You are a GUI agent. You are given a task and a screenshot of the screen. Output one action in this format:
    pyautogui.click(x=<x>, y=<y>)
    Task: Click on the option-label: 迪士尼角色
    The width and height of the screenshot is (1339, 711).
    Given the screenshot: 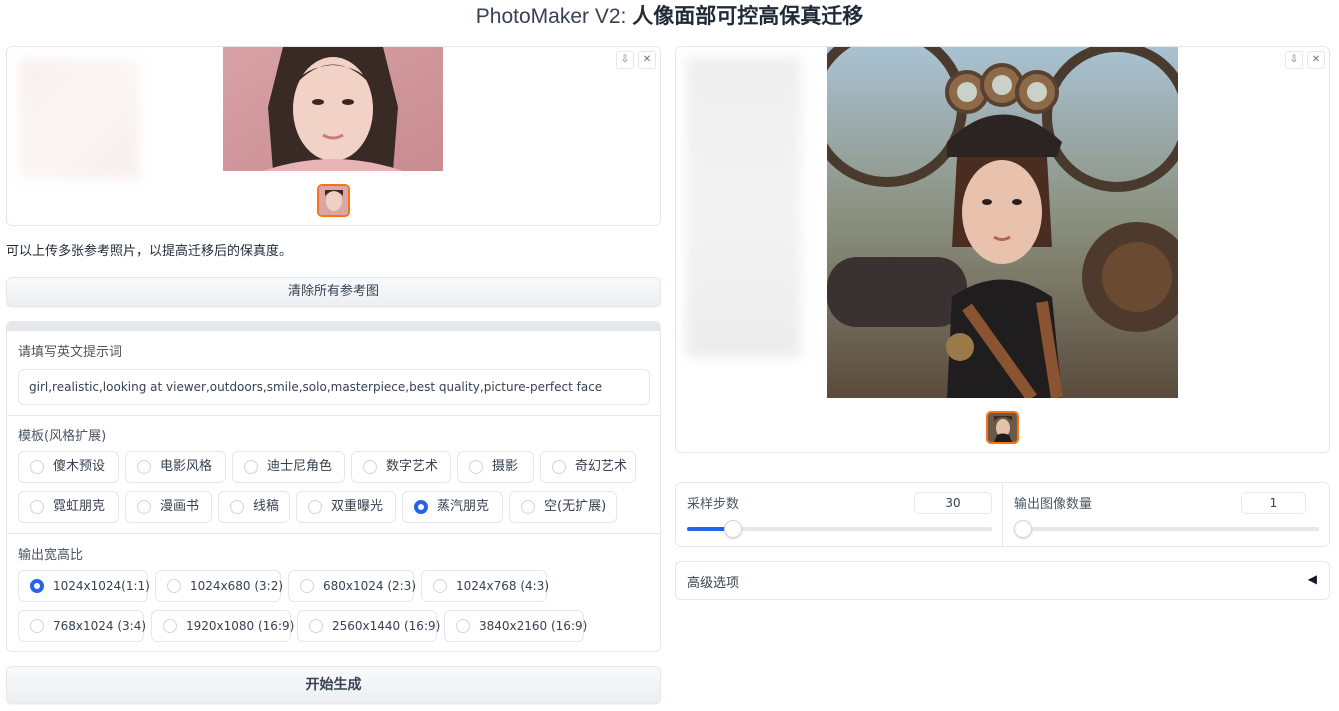 What is the action you would take?
    pyautogui.click(x=300, y=466)
    